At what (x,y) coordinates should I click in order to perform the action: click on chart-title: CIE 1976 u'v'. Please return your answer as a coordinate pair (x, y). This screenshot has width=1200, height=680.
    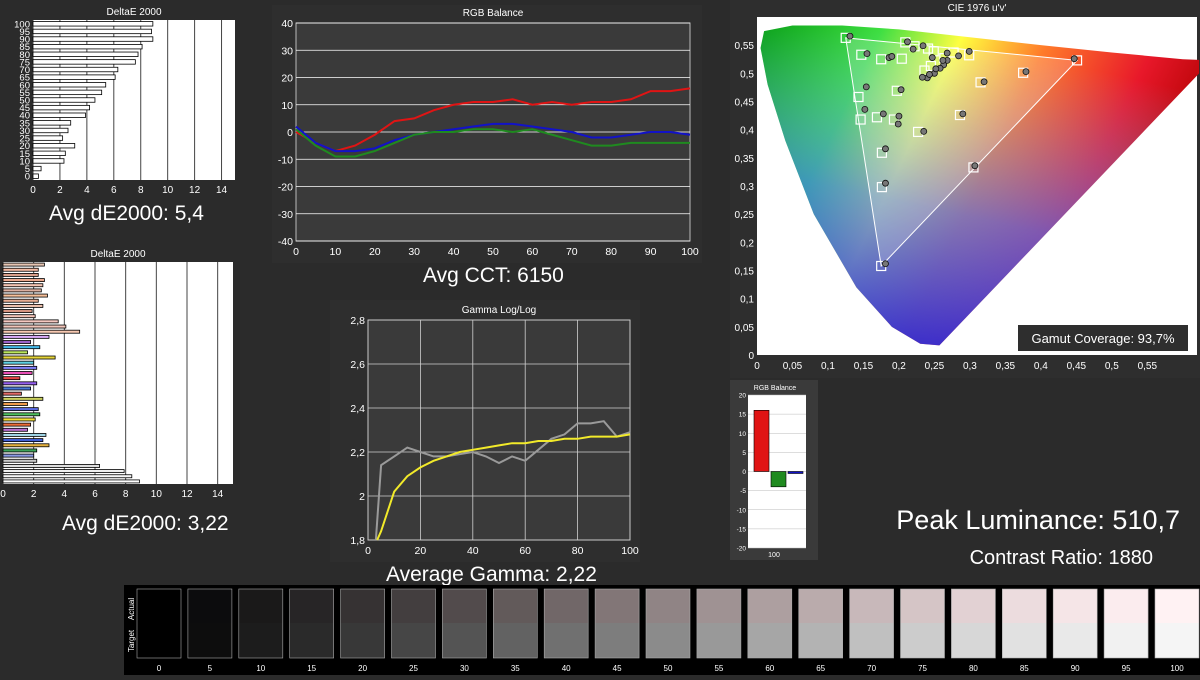
    Looking at the image, I should click on (977, 8).